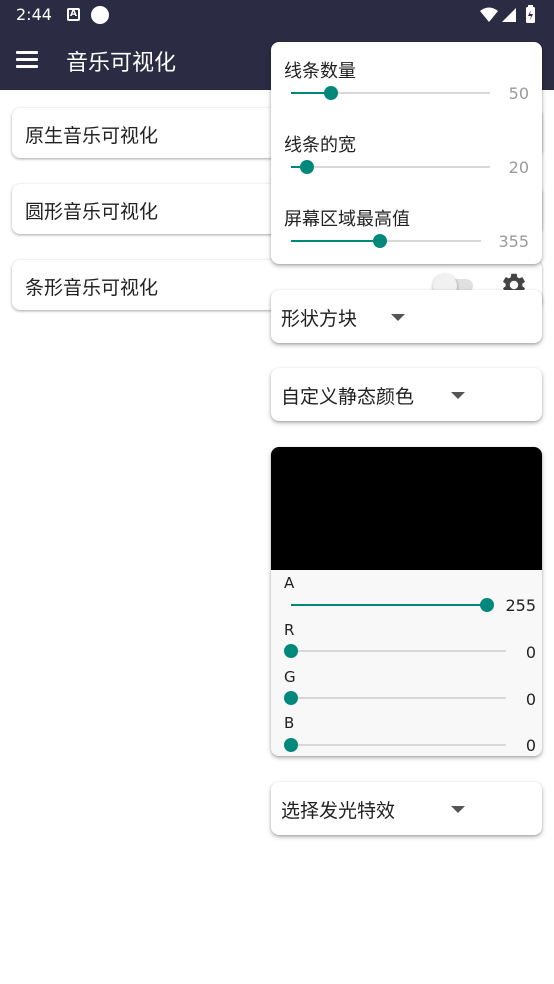 The image size is (554, 984). What do you see at coordinates (406, 663) in the screenshot?
I see `argb-sliders: A 255 R 0 G 0 B 0` at bounding box center [406, 663].